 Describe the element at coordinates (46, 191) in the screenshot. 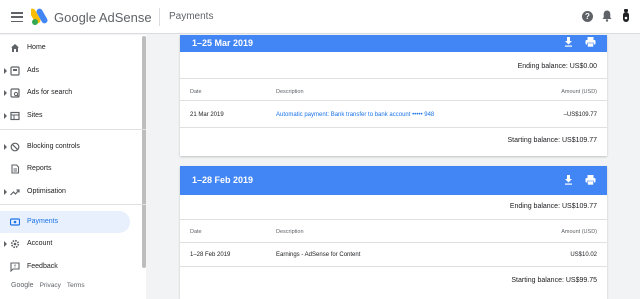

I see `sidebar-item-label: Optimisation` at that location.